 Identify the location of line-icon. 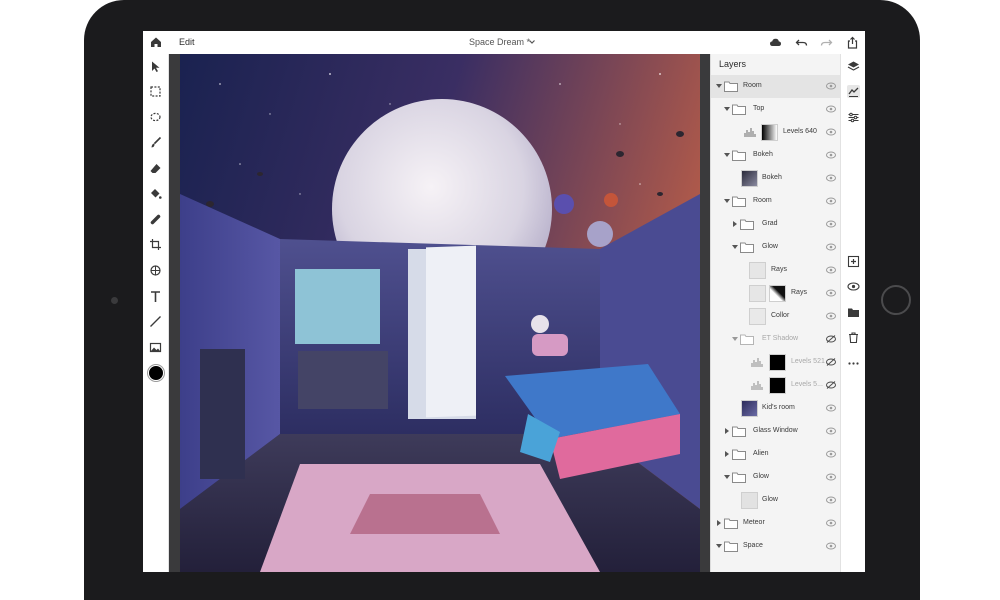
(155, 321).